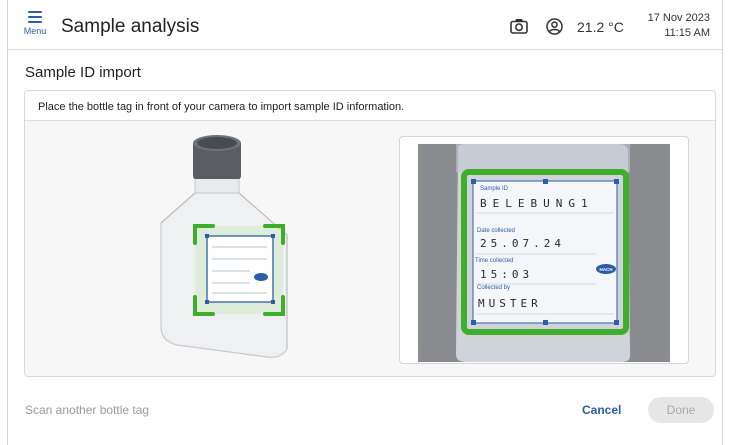 This screenshot has height=445, width=730. I want to click on tag-brand: HACH, so click(606, 269).